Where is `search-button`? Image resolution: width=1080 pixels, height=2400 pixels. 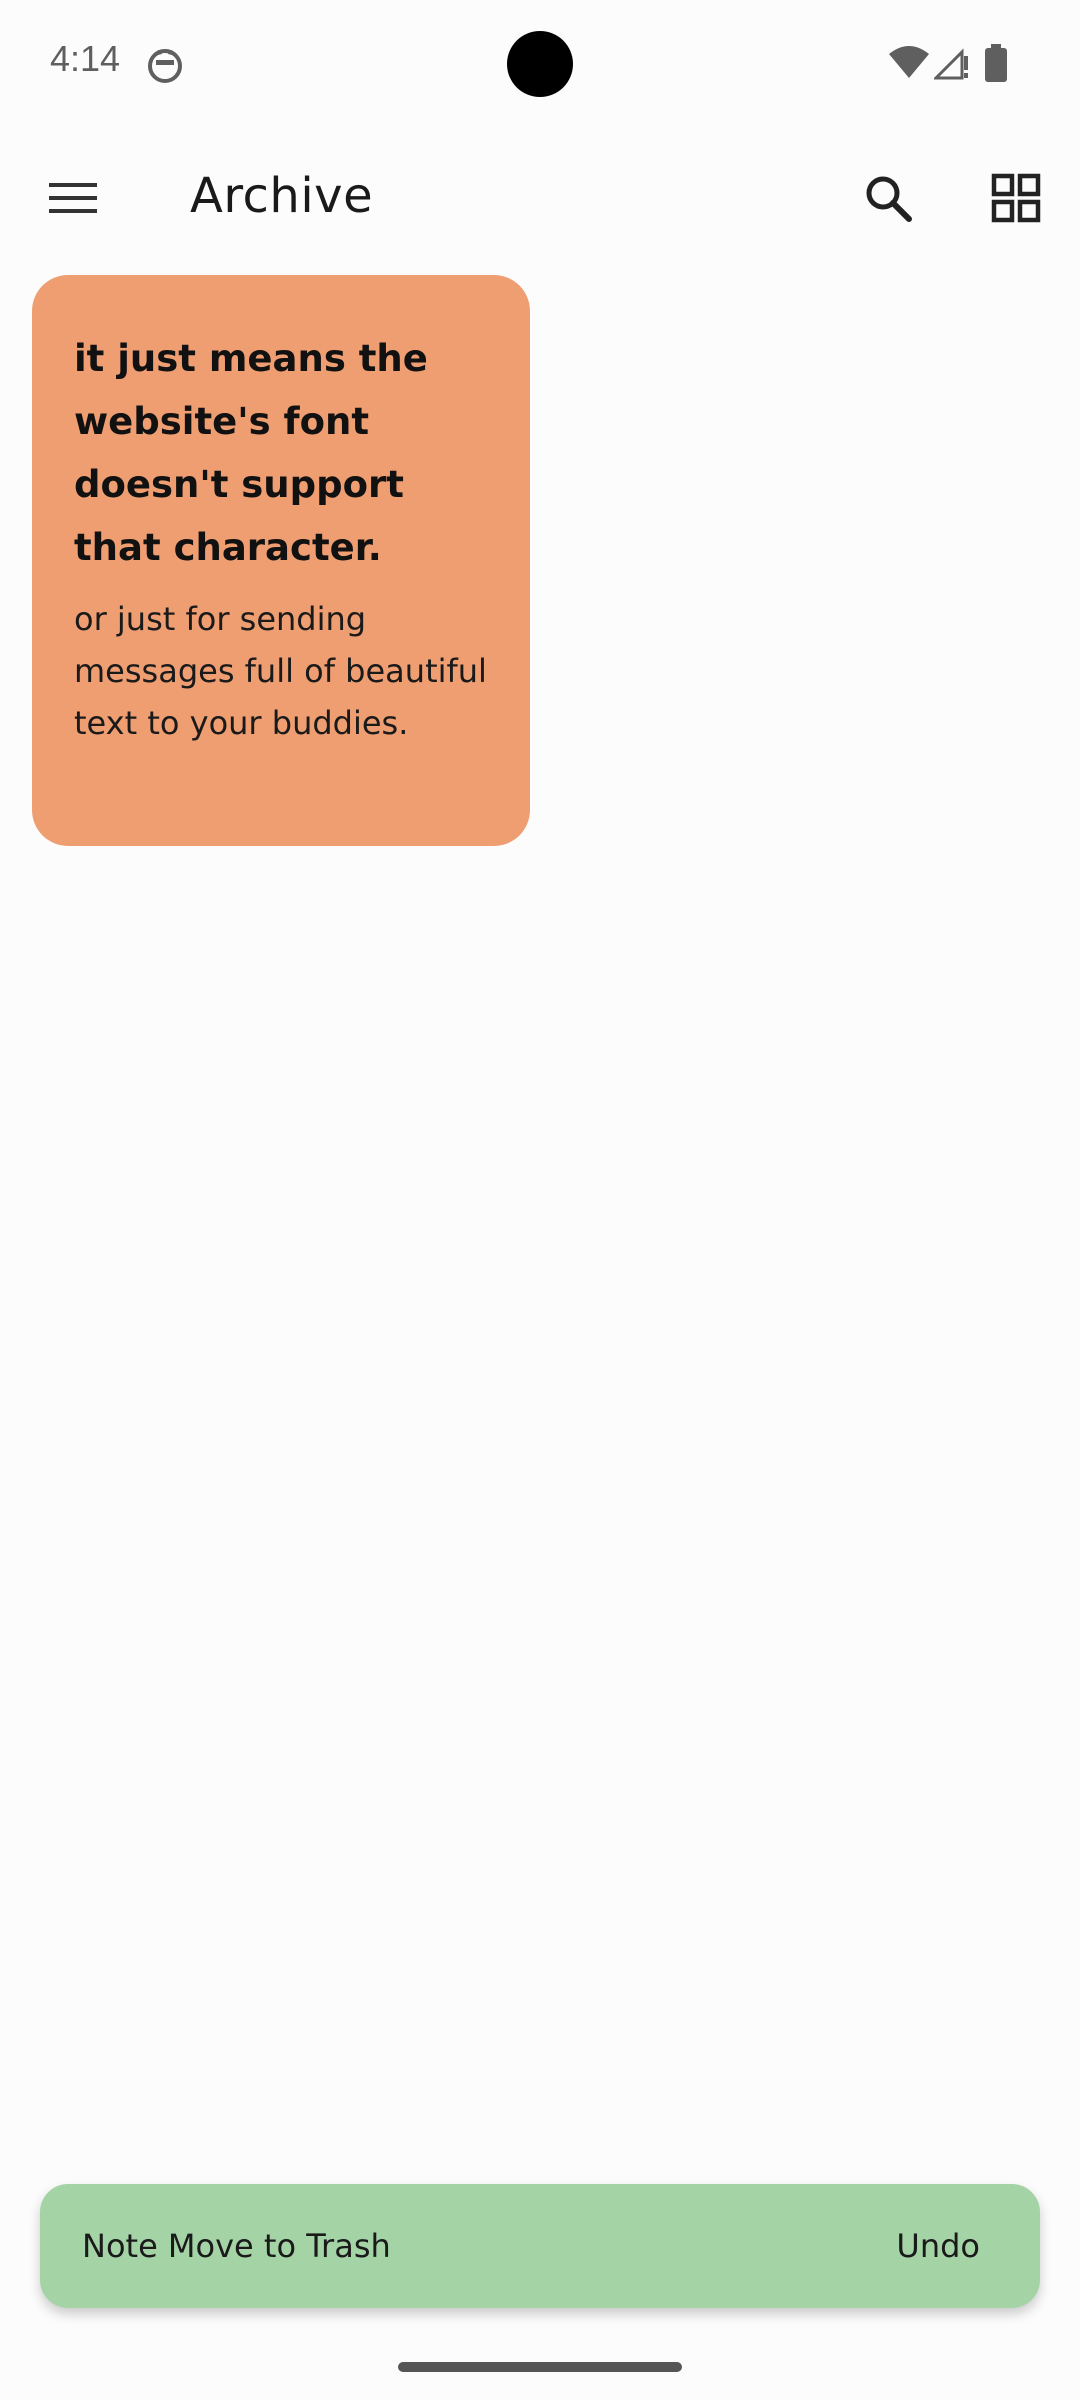 search-button is located at coordinates (888, 200).